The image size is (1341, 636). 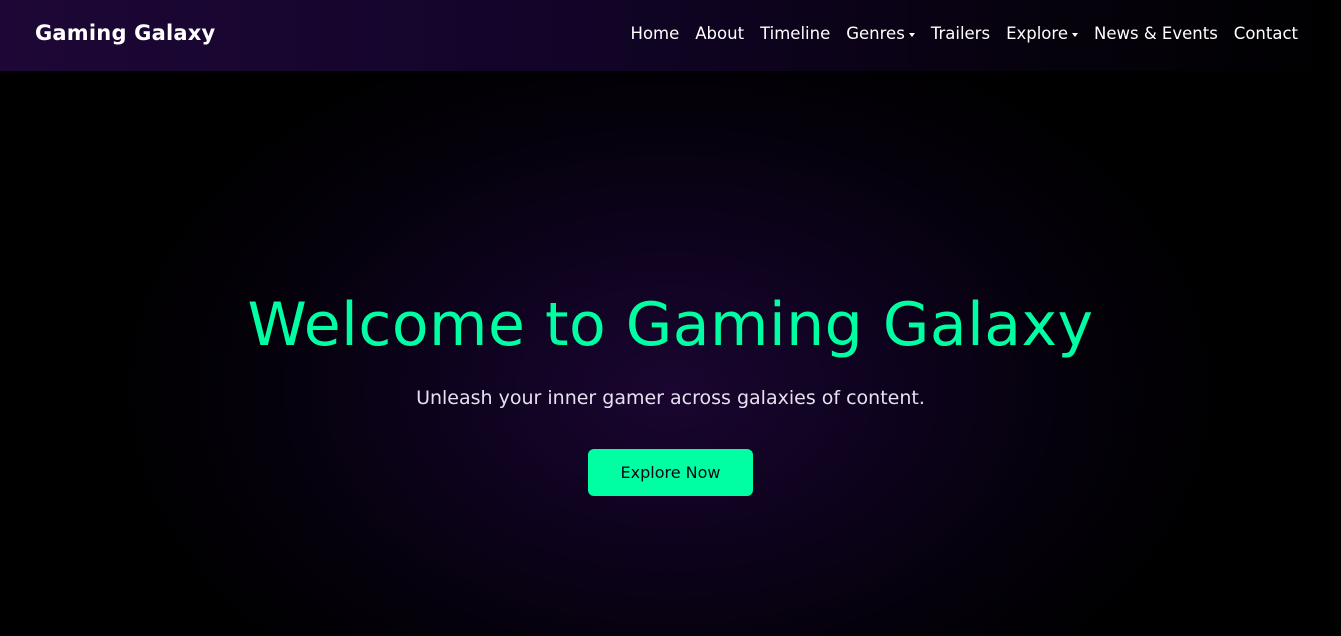 I want to click on nav-link-label: Trailers, so click(x=960, y=33).